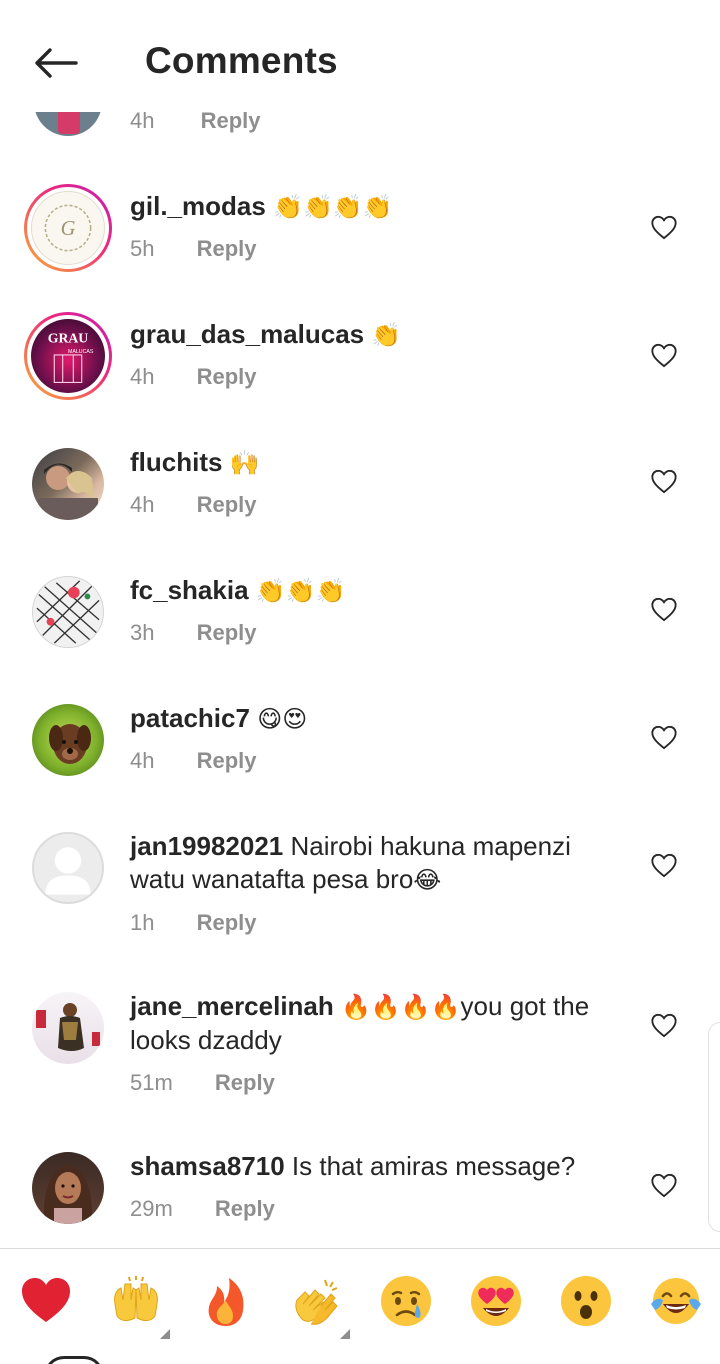  Describe the element at coordinates (198, 206) in the screenshot. I see `comment-username: gil._modas` at that location.